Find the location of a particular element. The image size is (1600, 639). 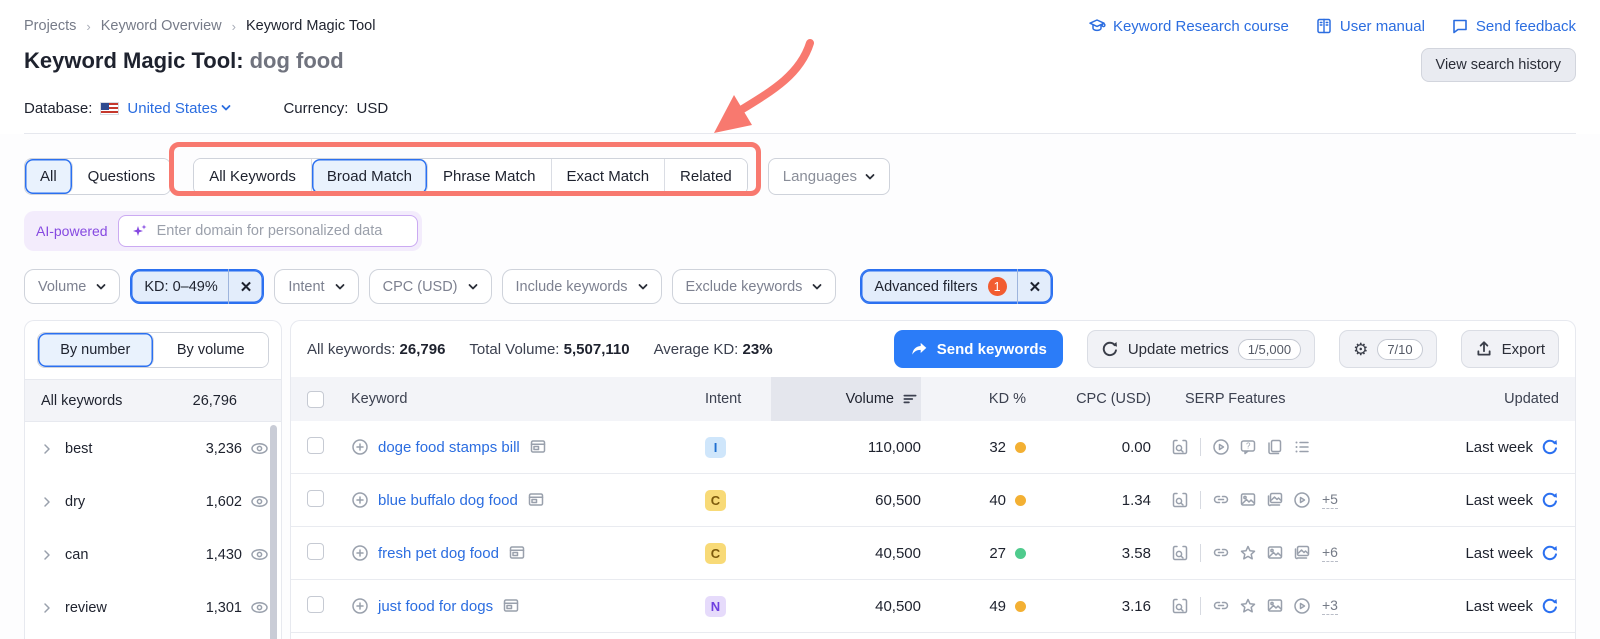

update-metrics-button: Update metrics 1/5,000 is located at coordinates (1201, 349).